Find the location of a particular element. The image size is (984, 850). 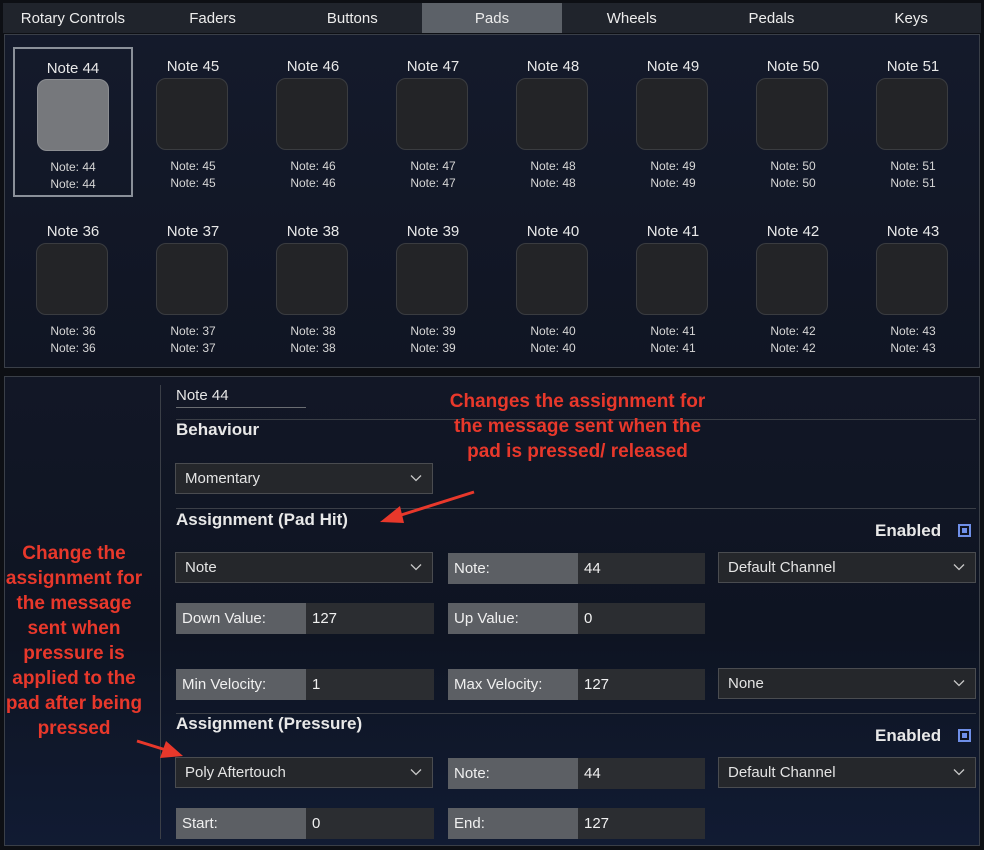

pressure-arrow-icon is located at coordinates (159, 748).